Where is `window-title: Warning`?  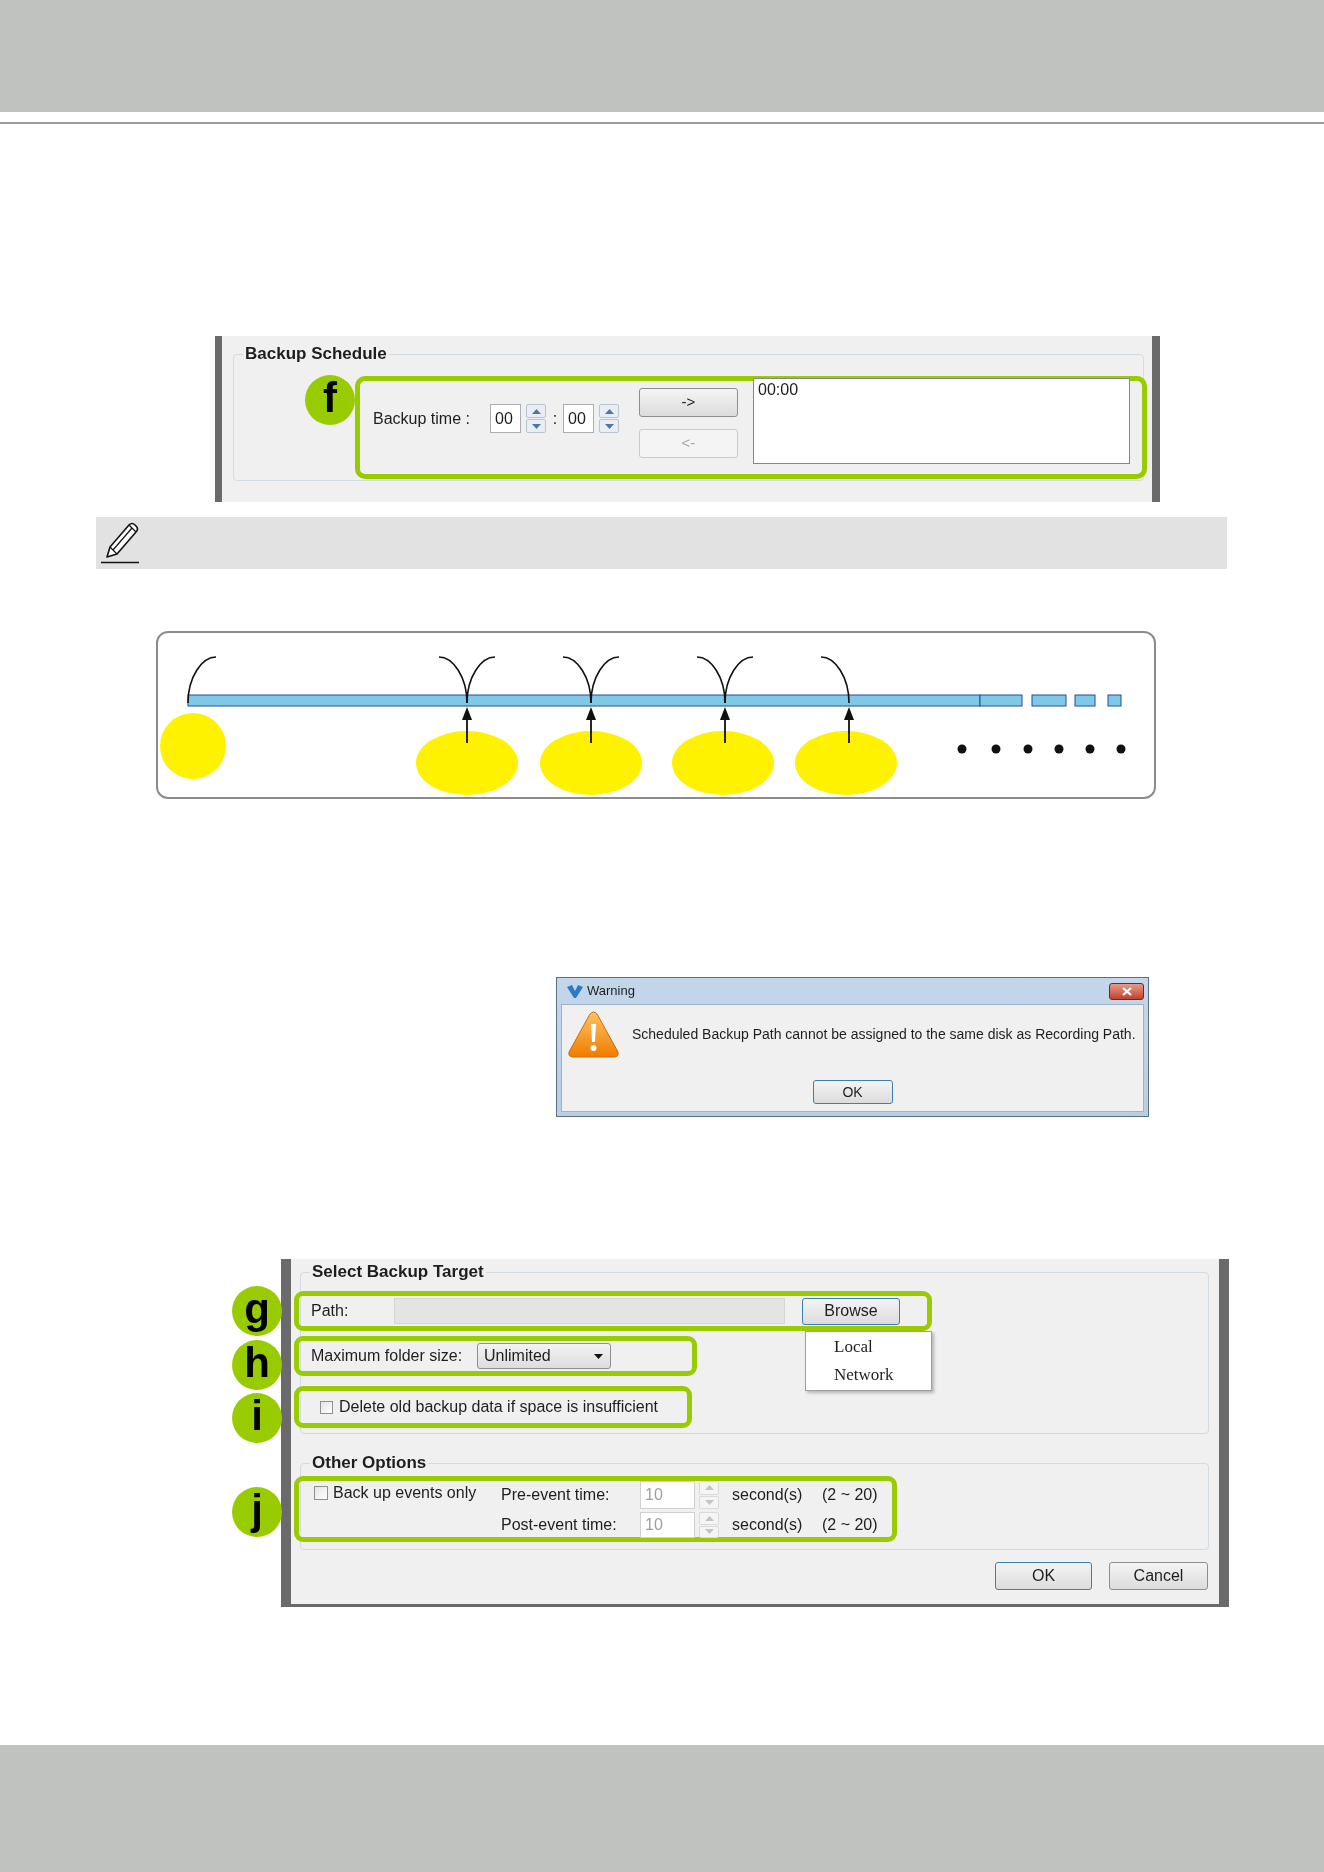 window-title: Warning is located at coordinates (611, 991).